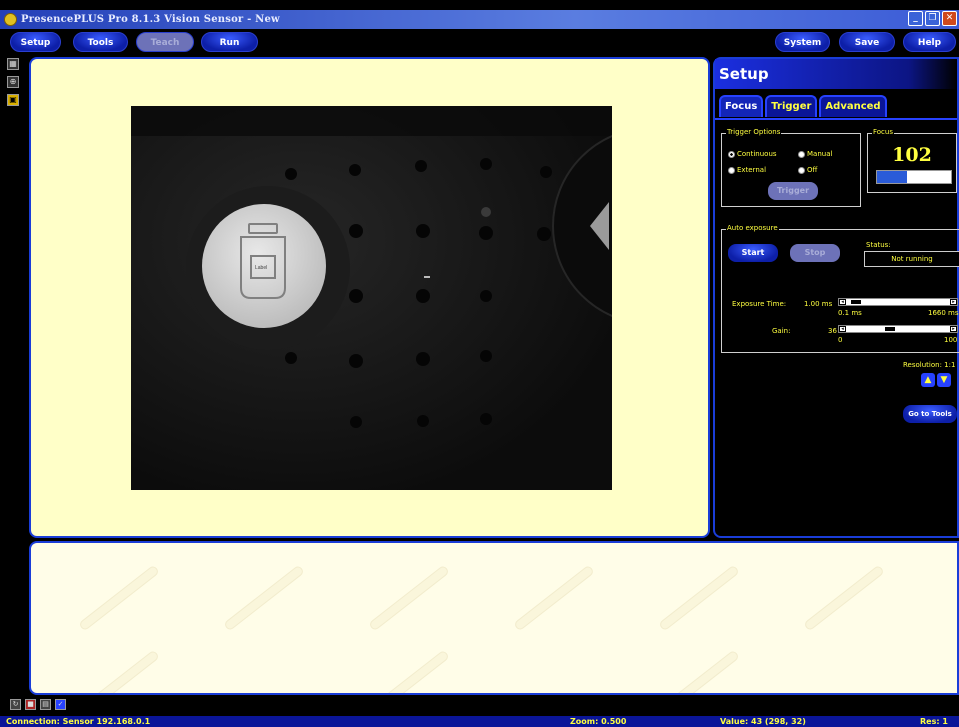 Image resolution: width=959 pixels, height=727 pixels. Describe the element at coordinates (836, 74) in the screenshot. I see `setup-title: Setup` at that location.